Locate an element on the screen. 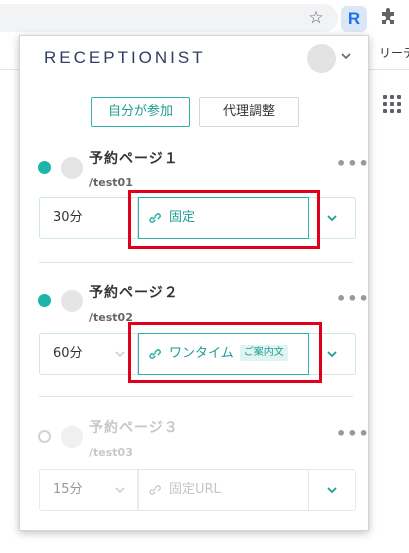  browser-toolbar: ☆ R is located at coordinates (204, 17).